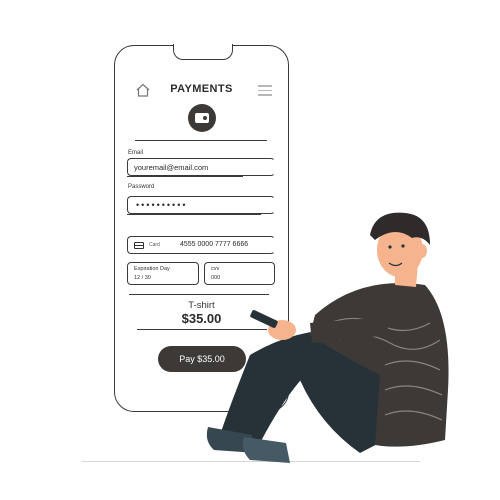  What do you see at coordinates (142, 278) in the screenshot?
I see `expiration-value: 12 / 30` at bounding box center [142, 278].